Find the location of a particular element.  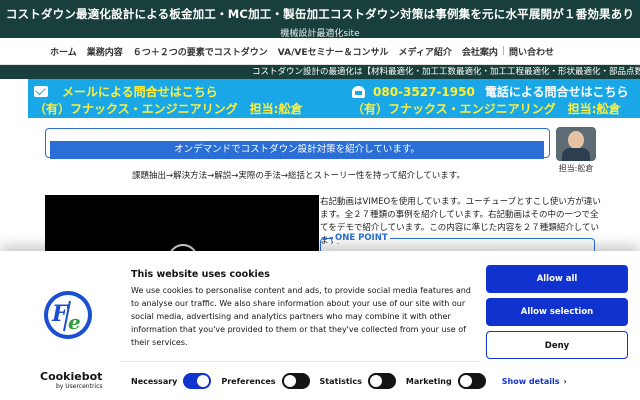

mail-contact-banner: メールによる問合せはこちら （有）フナックス・エンジニアリング 担当:舩倉 is located at coordinates (174, 98).